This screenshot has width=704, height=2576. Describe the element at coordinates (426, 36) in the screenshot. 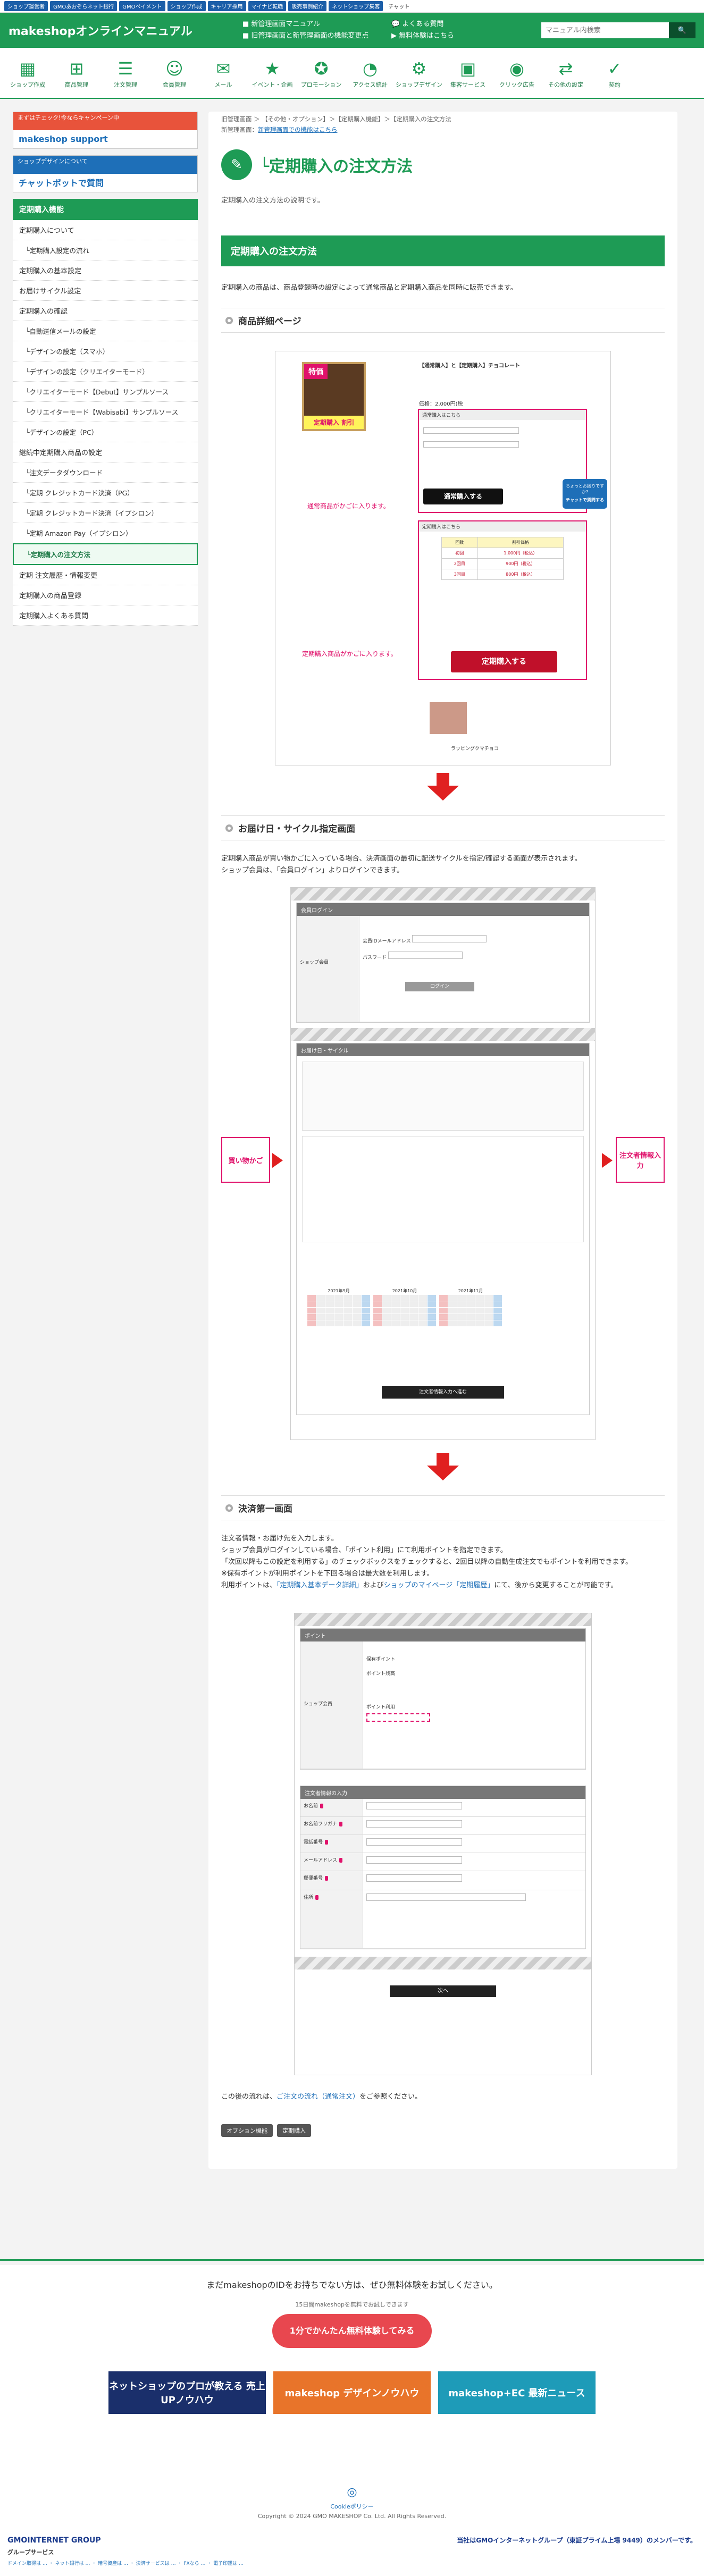

I see `trial-link: 無料体験はこちら` at that location.